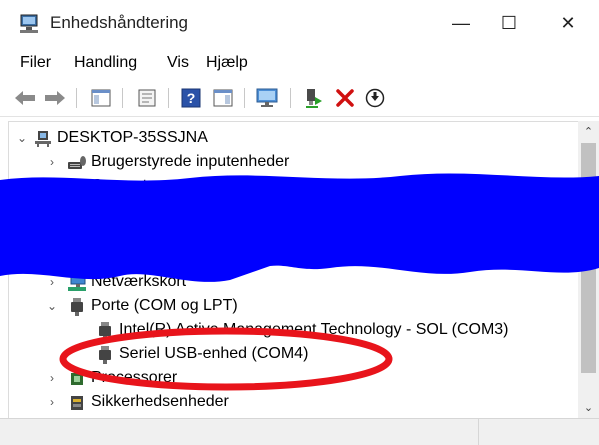 This screenshot has height=445, width=599. I want to click on tree-item-hid: › Brugerstyrede inputenheder, so click(289, 163).